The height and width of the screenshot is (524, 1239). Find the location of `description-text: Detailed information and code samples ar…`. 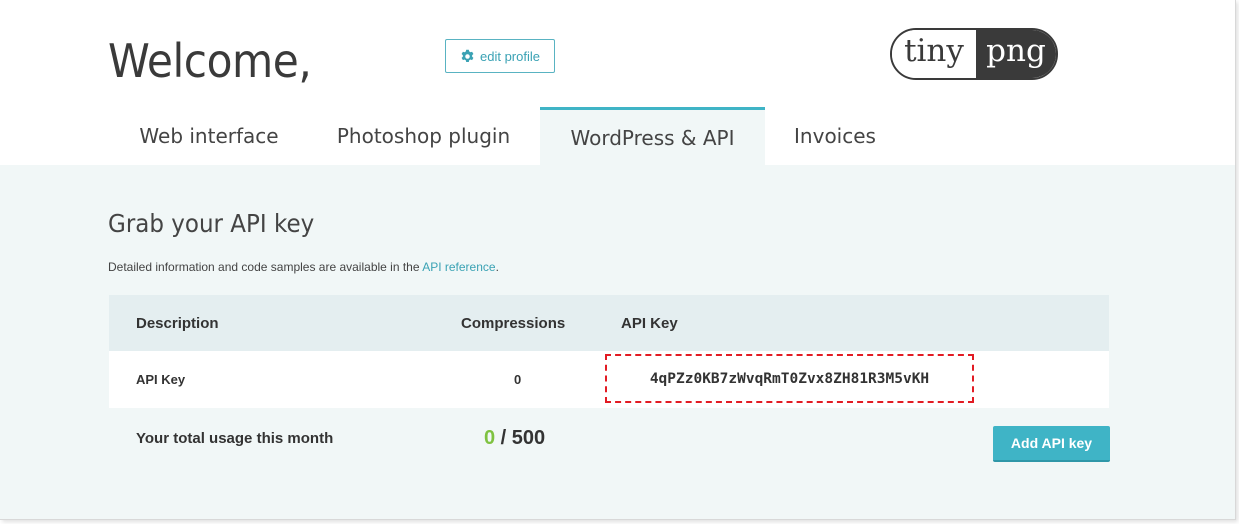

description-text: Detailed information and code samples ar… is located at coordinates (265, 267).